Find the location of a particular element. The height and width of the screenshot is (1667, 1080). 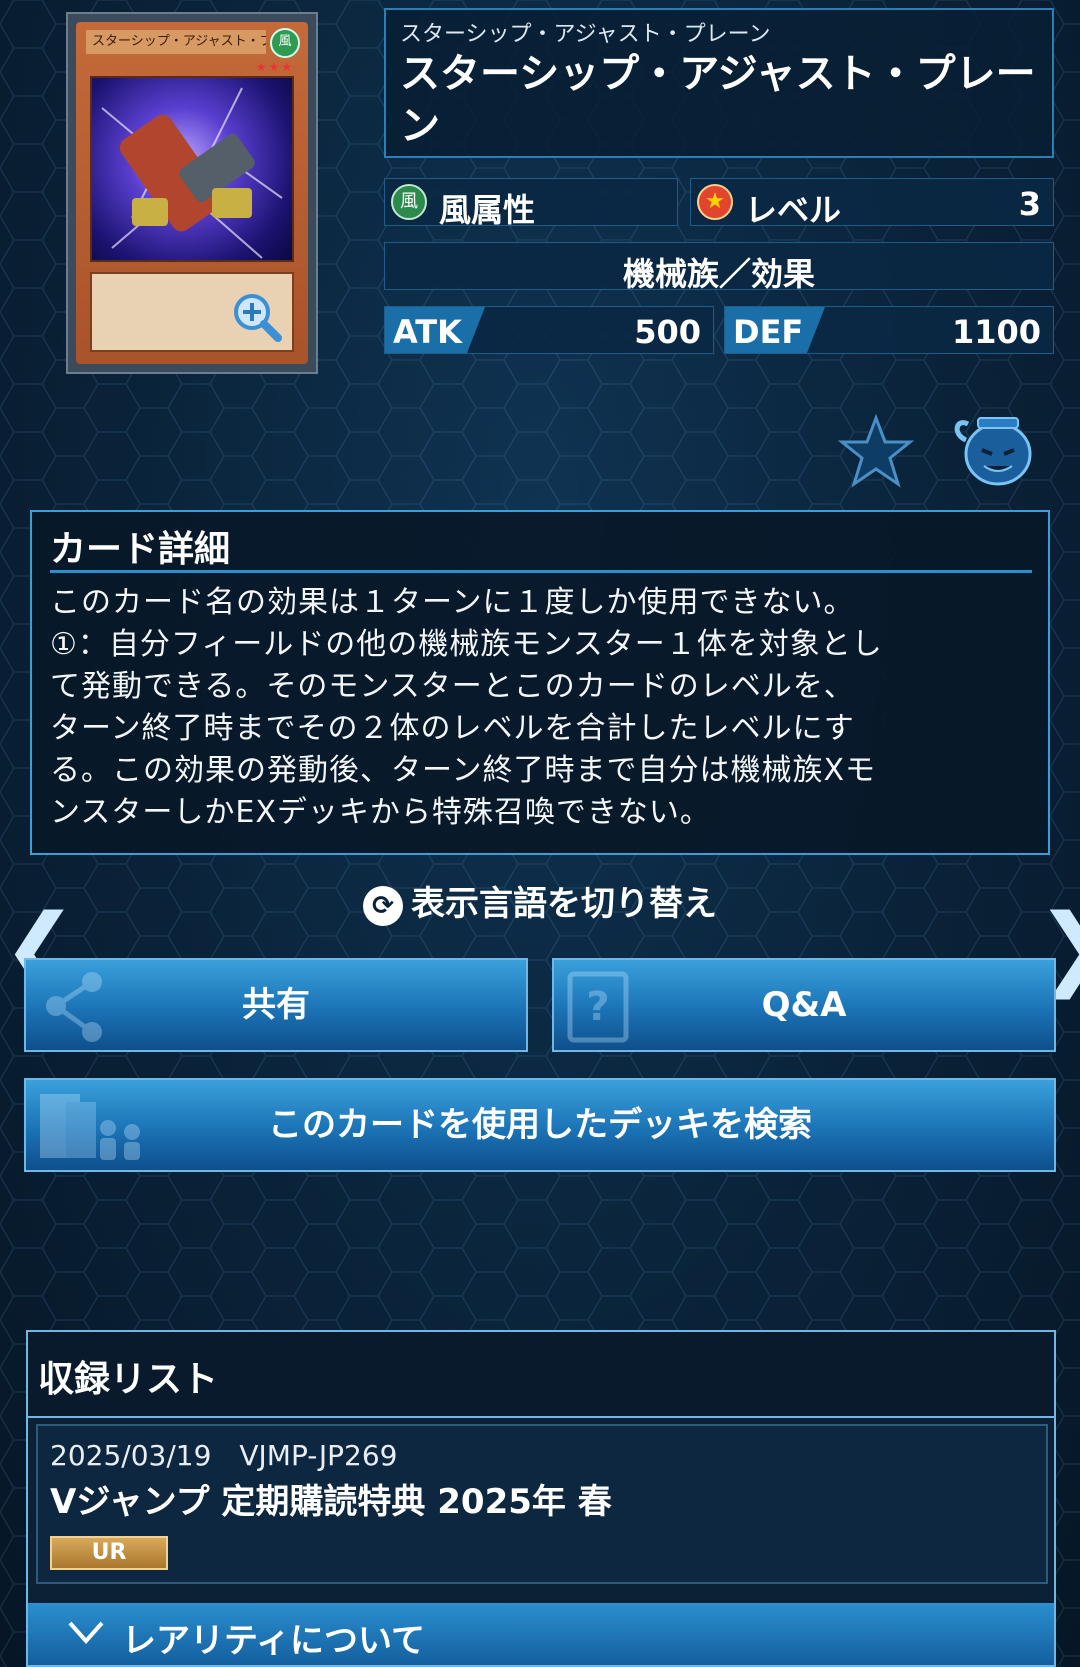

product-title: Vジャンプ 定期購読特典 2025年 春 is located at coordinates (331, 1502).